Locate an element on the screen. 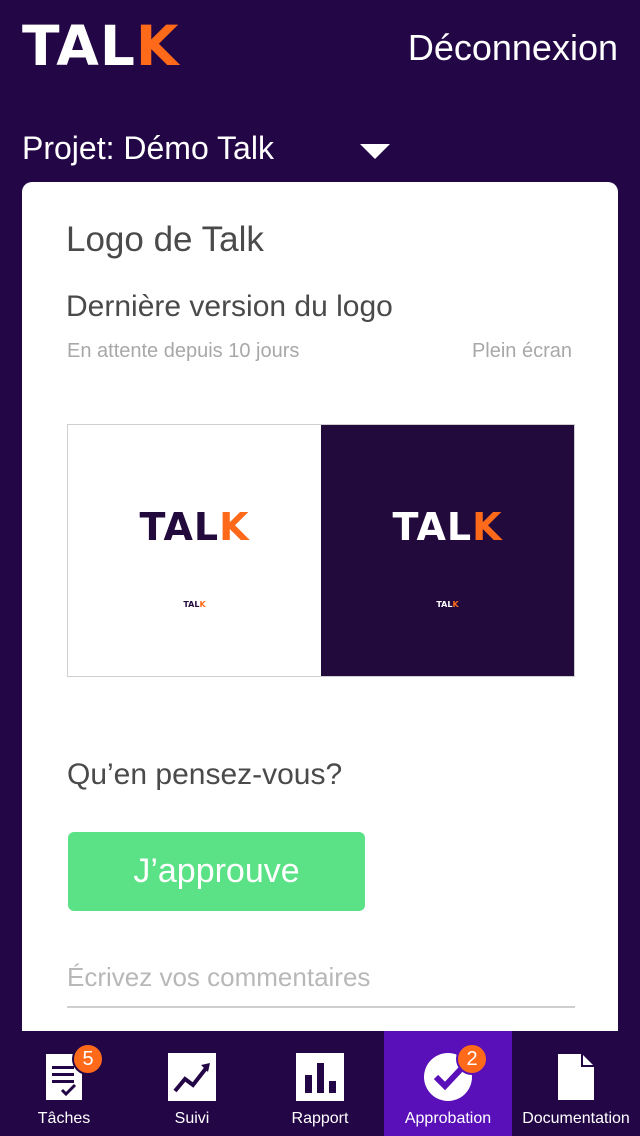 This screenshot has width=640, height=1136. document-icon is located at coordinates (576, 1077).